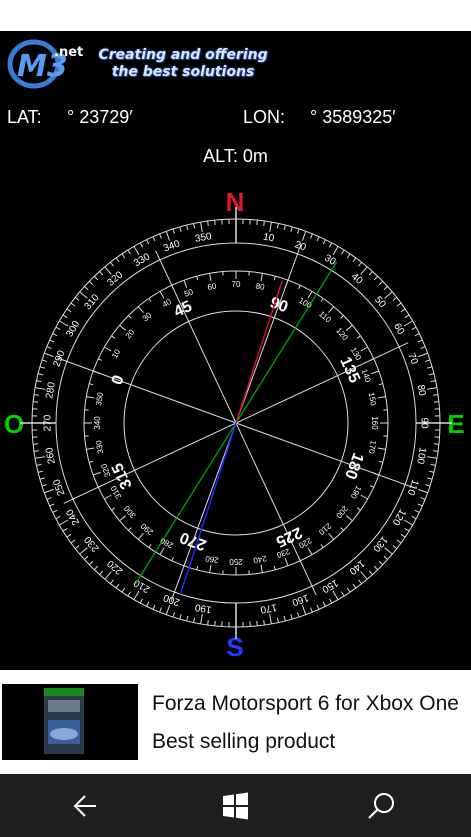 The width and height of the screenshot is (471, 837). What do you see at coordinates (99, 446) in the screenshot?
I see `inner-degree-label: 330` at bounding box center [99, 446].